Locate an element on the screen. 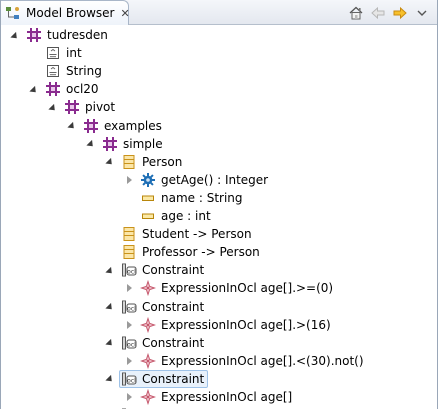 The image size is (438, 409). tree-node-label: age : int is located at coordinates (186, 216).